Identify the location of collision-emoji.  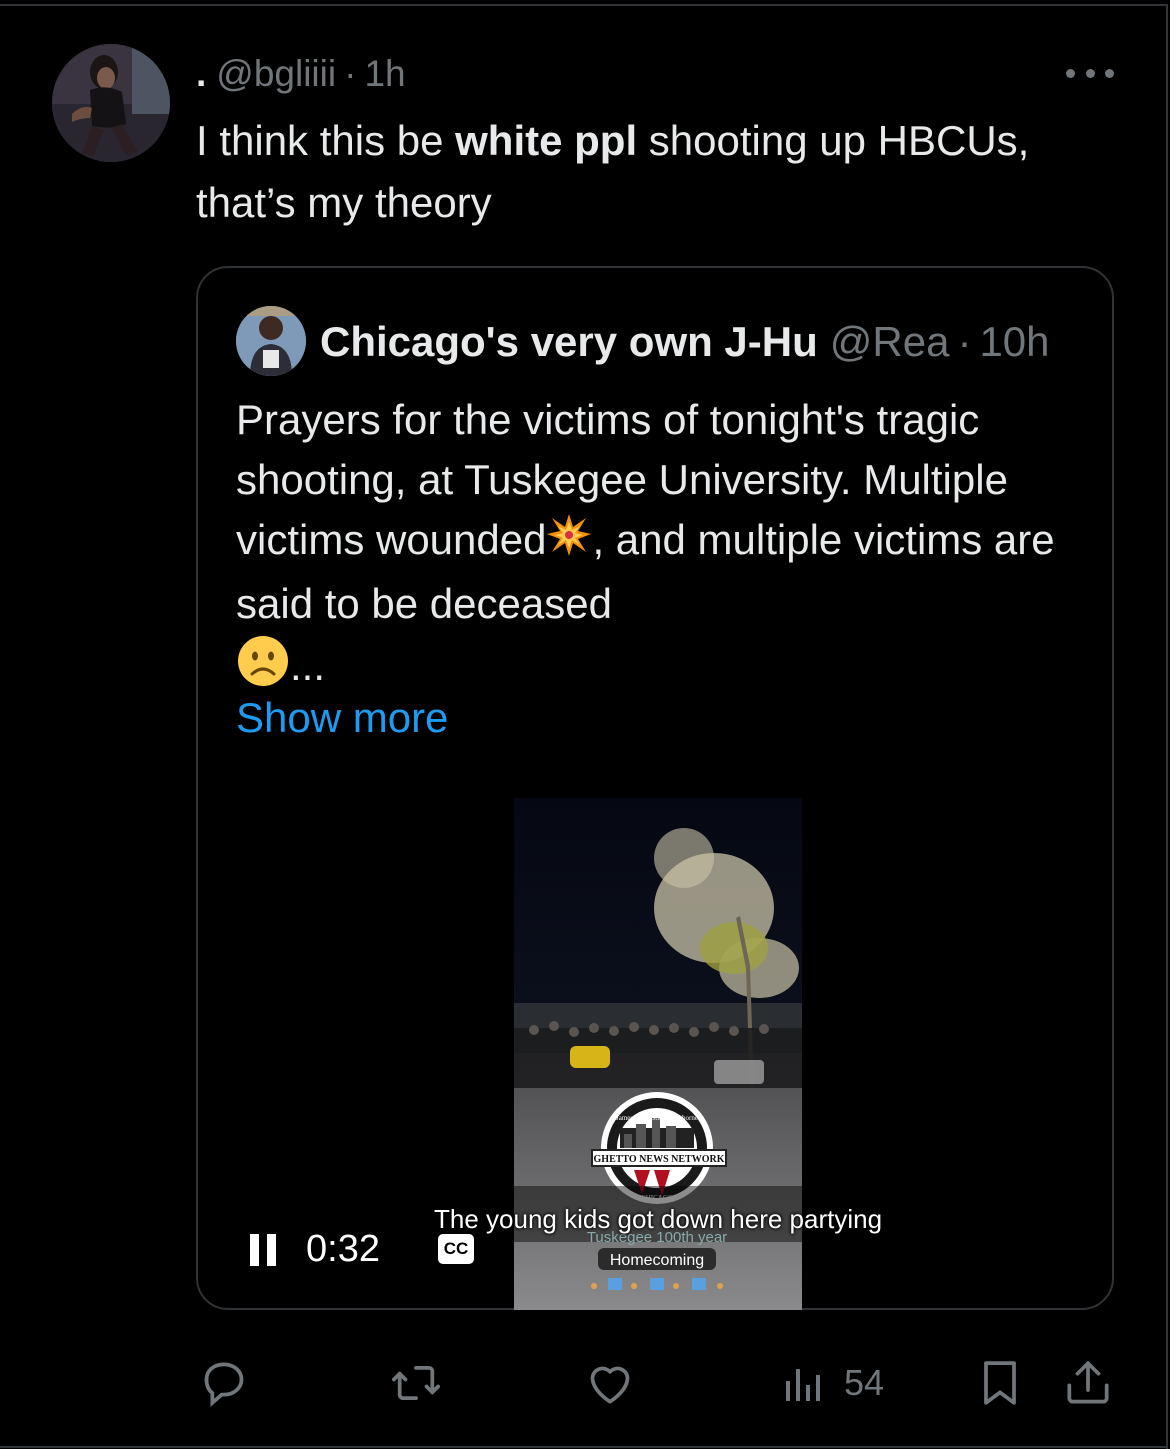
(569, 543).